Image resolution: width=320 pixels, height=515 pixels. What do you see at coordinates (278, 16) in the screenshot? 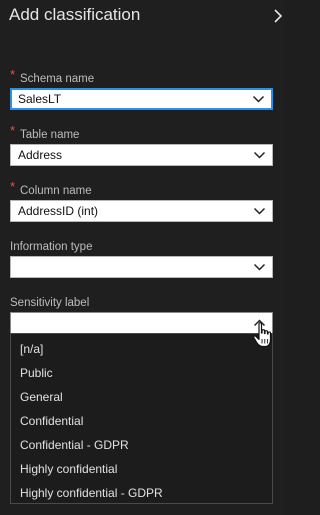
I see `chevron-right-icon` at bounding box center [278, 16].